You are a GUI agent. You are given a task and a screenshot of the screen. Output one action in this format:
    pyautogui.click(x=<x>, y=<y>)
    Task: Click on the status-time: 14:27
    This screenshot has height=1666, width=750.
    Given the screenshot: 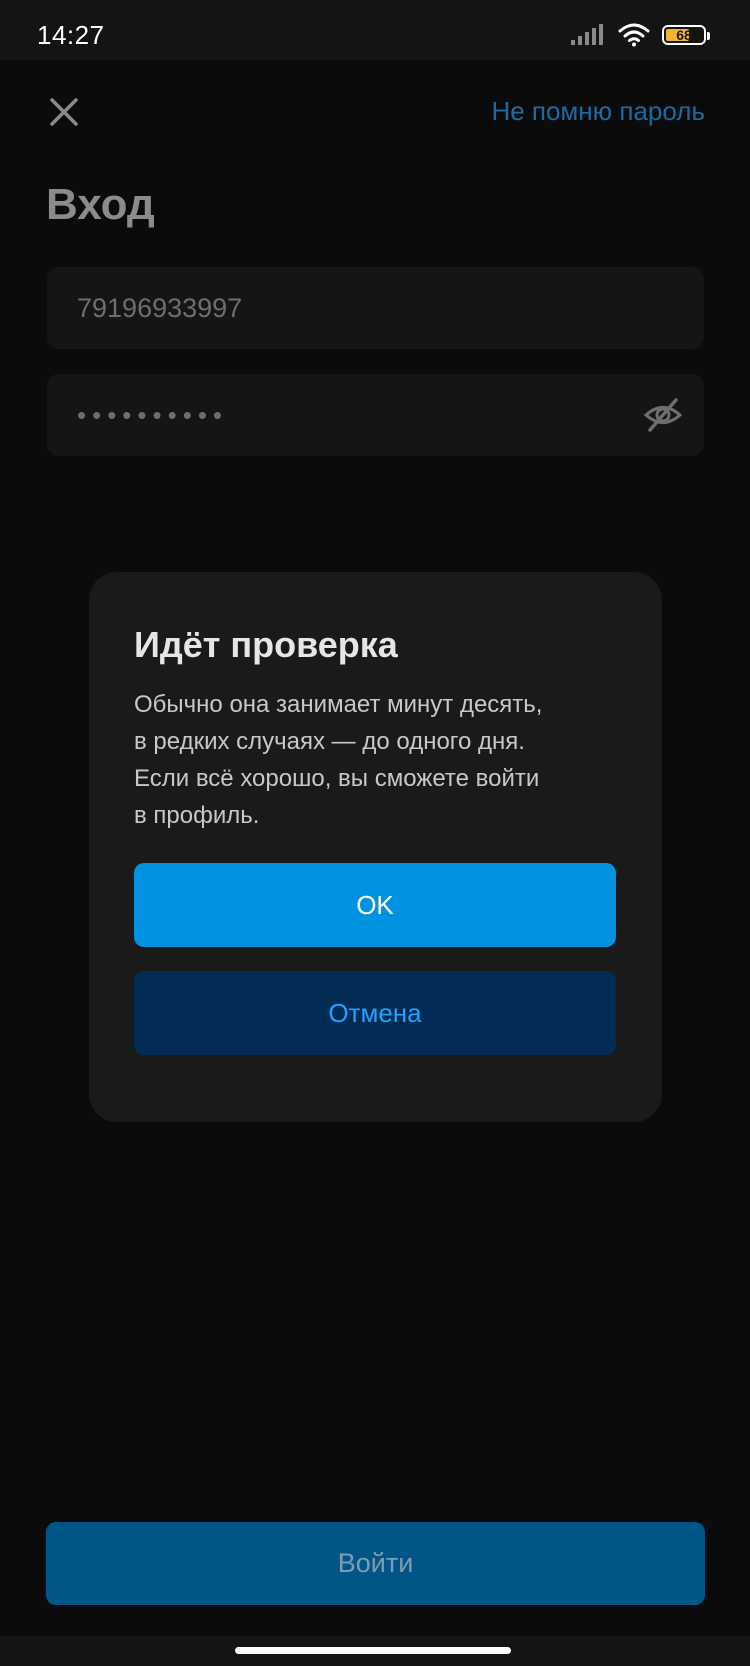 What is the action you would take?
    pyautogui.click(x=71, y=35)
    